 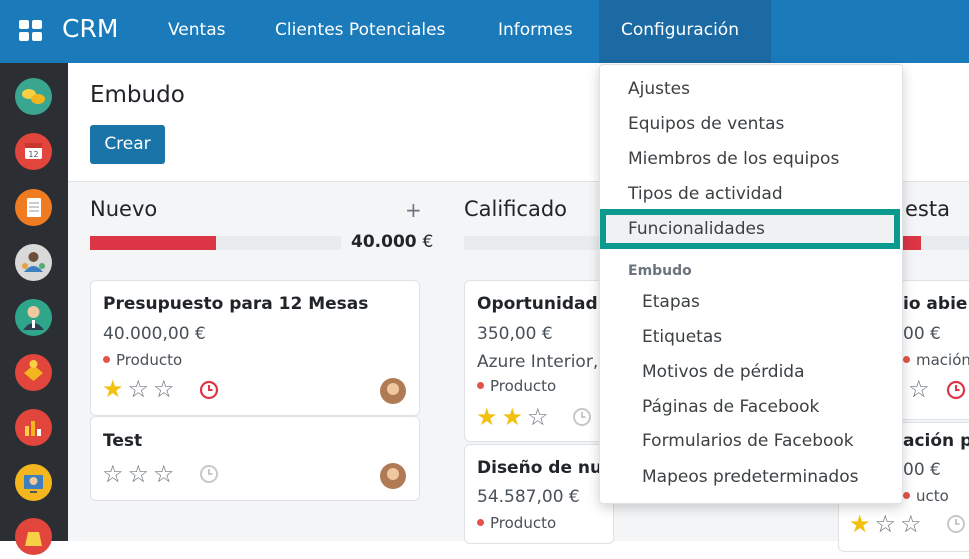 I want to click on website-icon, so click(x=33, y=482).